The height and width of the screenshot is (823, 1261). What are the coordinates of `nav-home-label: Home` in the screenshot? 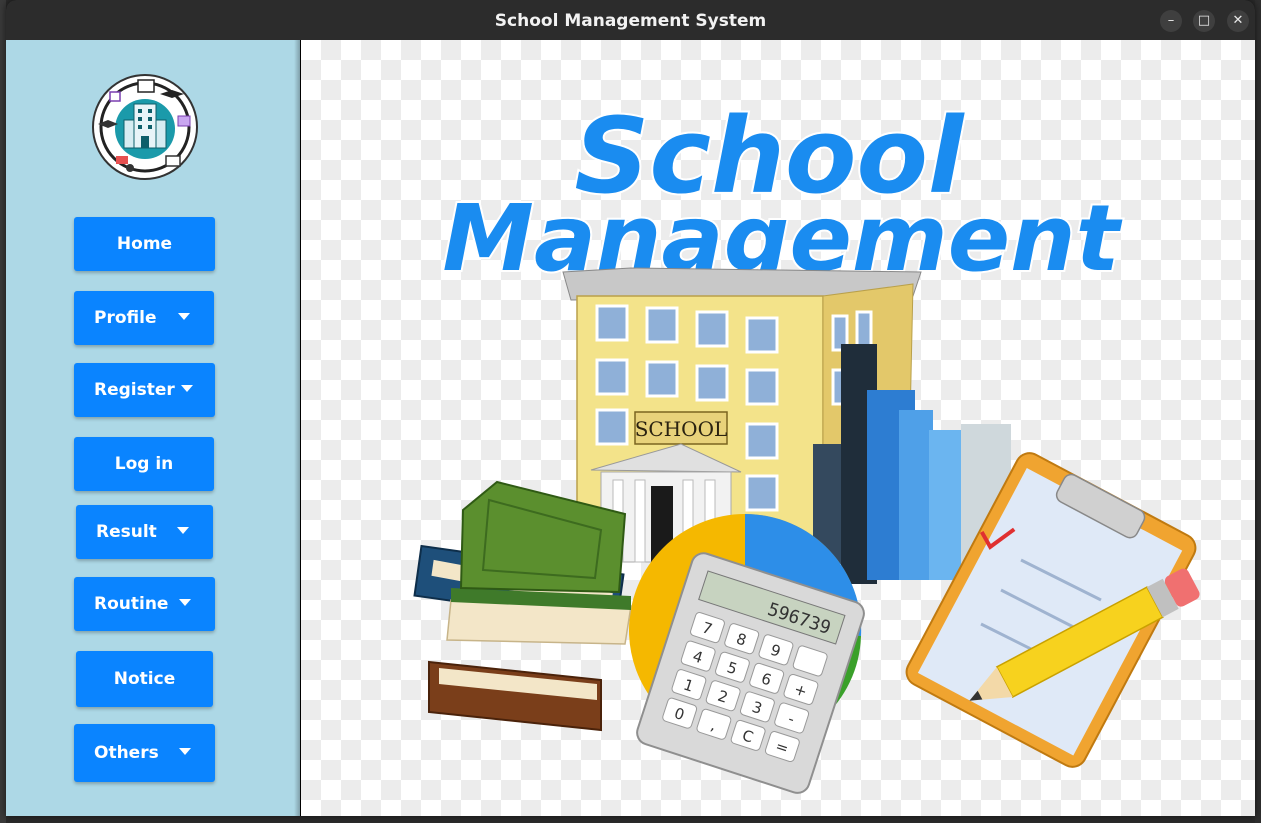 It's located at (144, 244).